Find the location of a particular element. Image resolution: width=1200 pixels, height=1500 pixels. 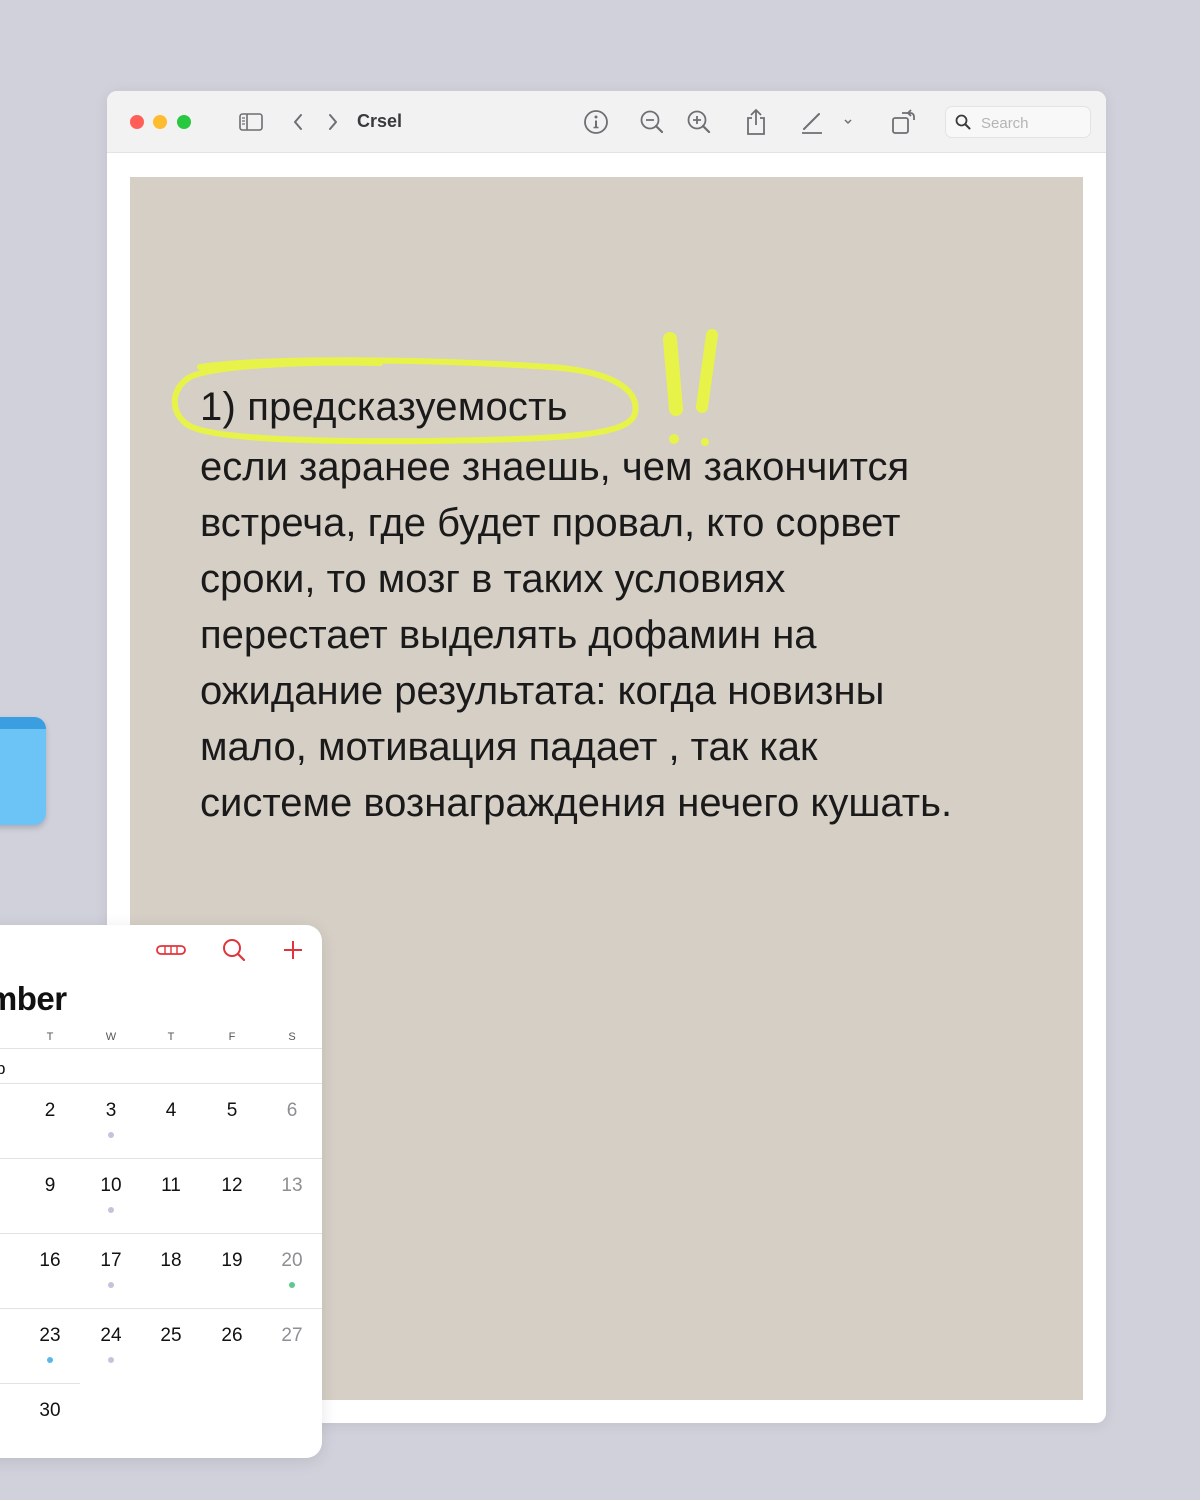

info-icon is located at coordinates (596, 122).